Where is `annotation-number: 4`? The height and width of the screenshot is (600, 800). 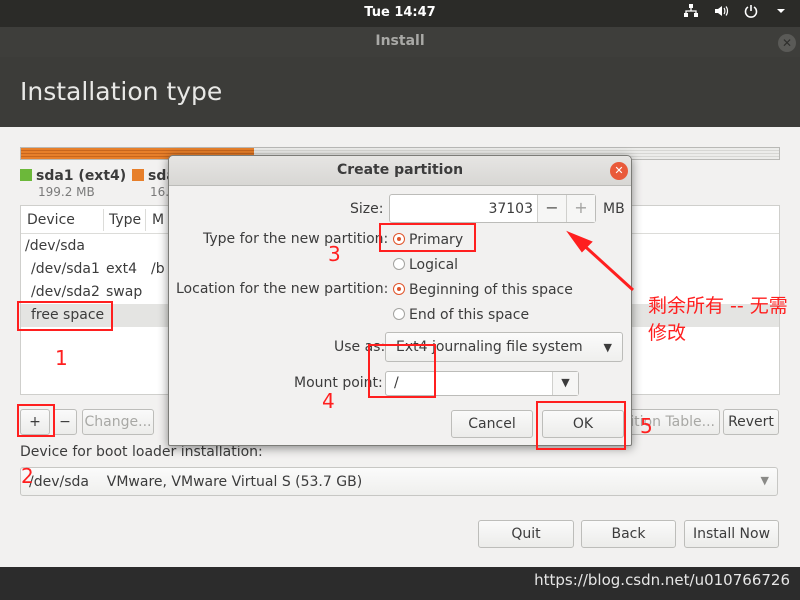
annotation-number: 4 is located at coordinates (328, 401).